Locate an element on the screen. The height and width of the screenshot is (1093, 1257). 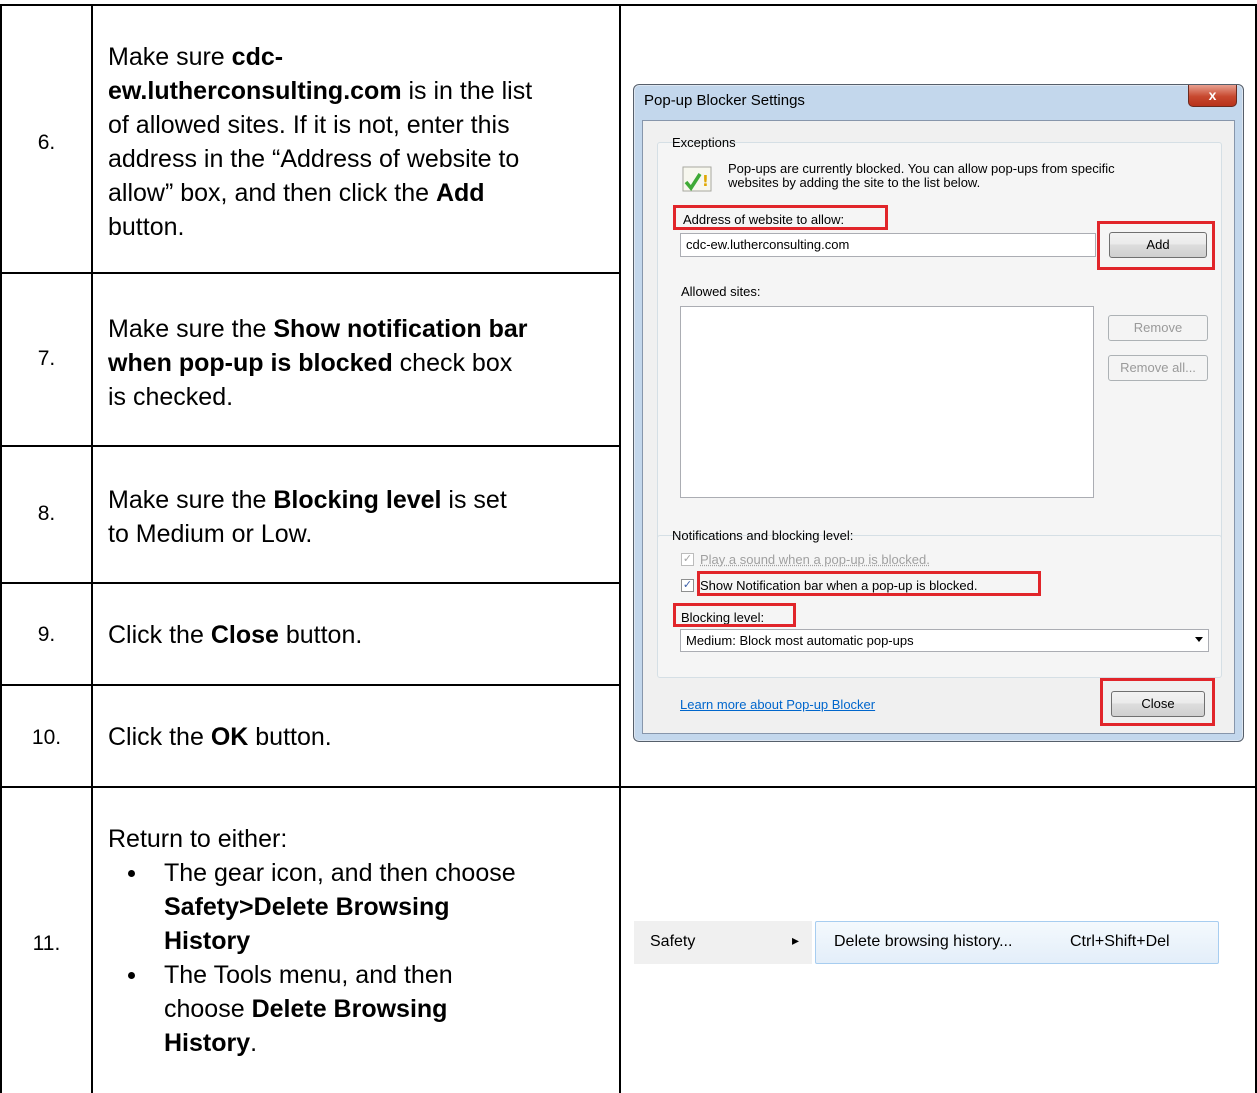
step-number: 11. is located at coordinates (46, 943).